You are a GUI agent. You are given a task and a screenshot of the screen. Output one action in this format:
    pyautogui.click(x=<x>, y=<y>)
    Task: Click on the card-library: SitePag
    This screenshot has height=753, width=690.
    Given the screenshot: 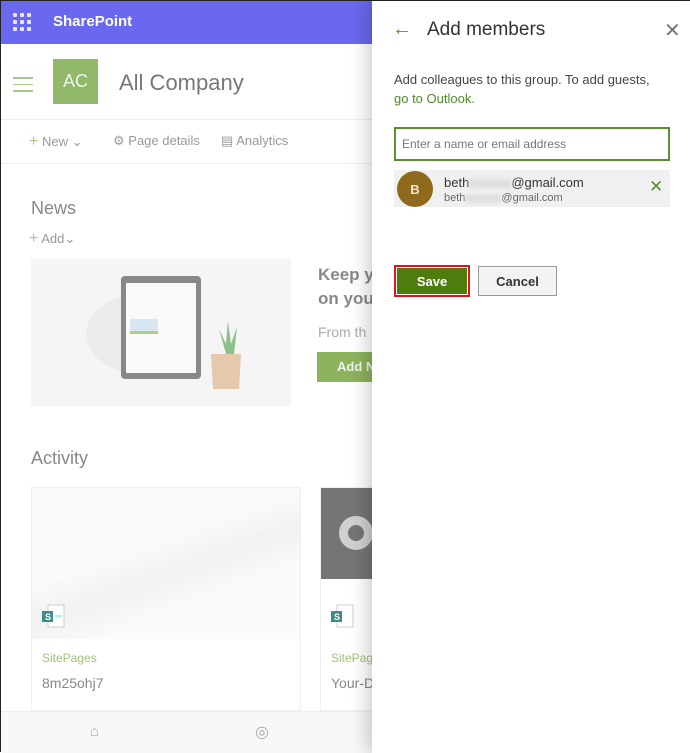 What is the action you would take?
    pyautogui.click(x=352, y=658)
    